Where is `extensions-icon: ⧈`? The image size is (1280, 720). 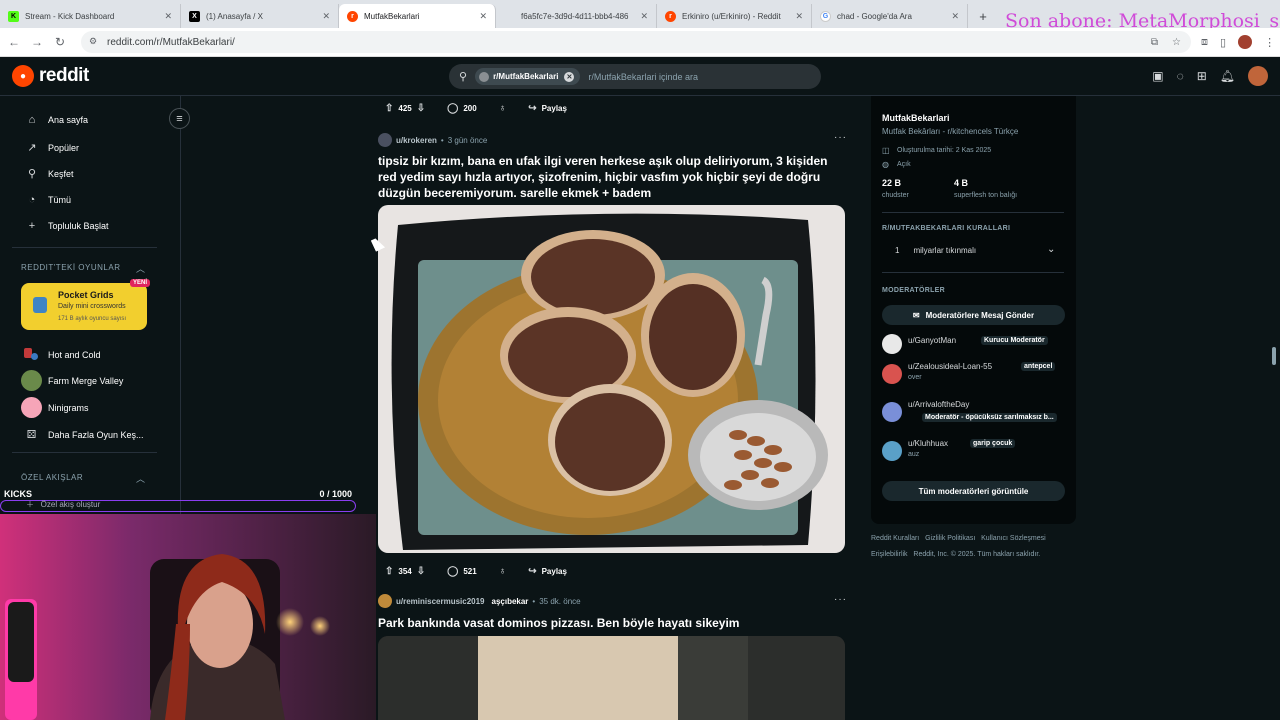 extensions-icon: ⧈ is located at coordinates (1204, 42).